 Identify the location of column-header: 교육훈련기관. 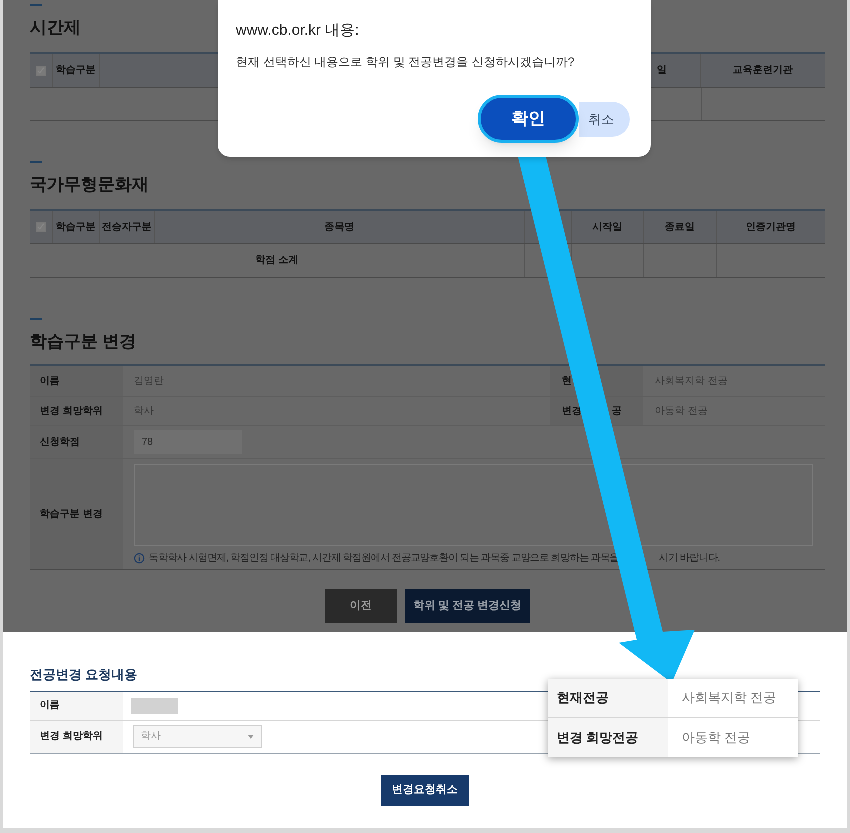
(763, 71).